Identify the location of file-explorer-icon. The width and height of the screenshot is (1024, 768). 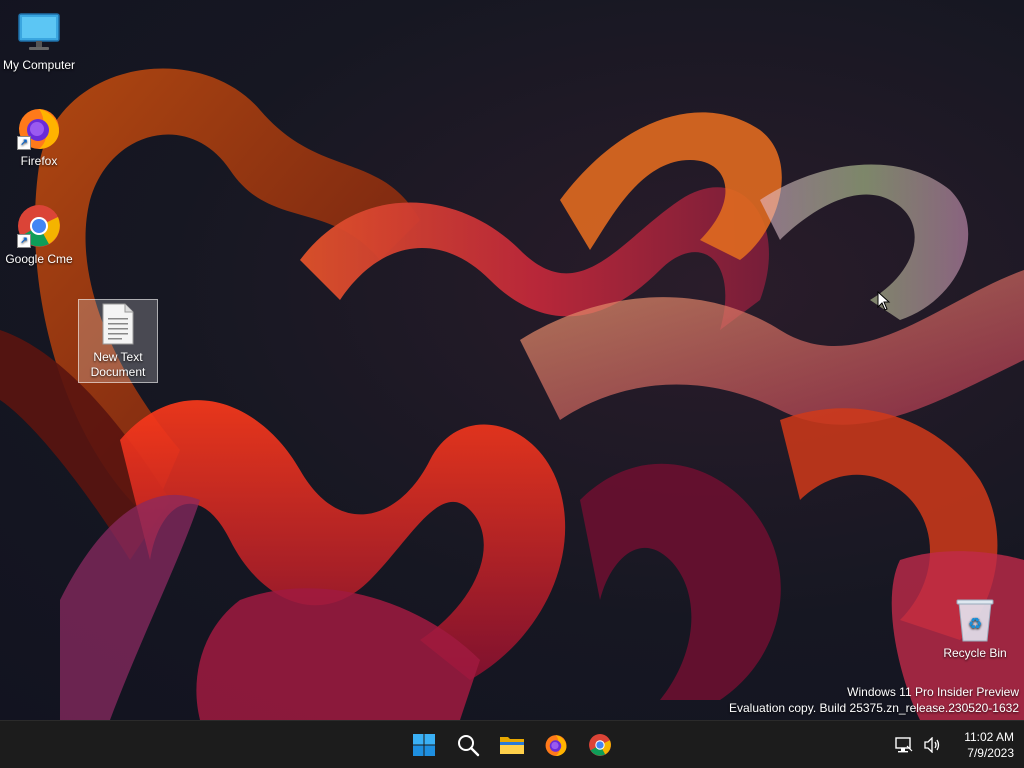
(512, 745).